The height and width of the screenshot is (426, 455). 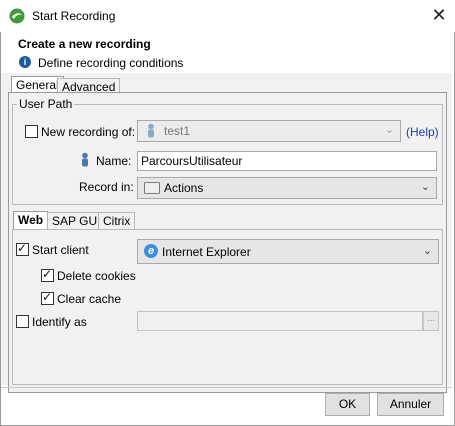 What do you see at coordinates (288, 251) in the screenshot?
I see `browser-combo: e Internet Explorer ⌄` at bounding box center [288, 251].